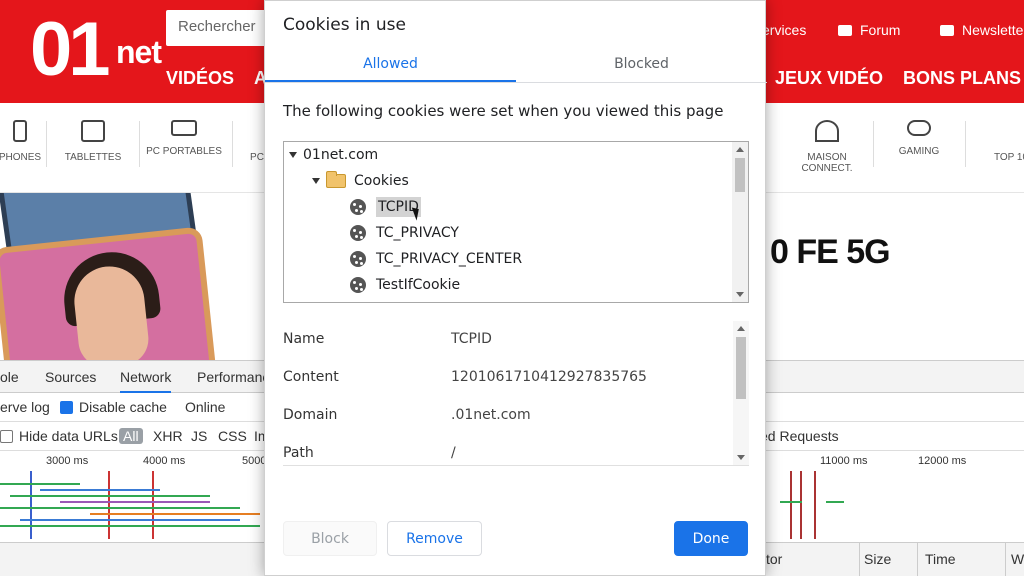 The height and width of the screenshot is (576, 1024). Describe the element at coordinates (385, 207) in the screenshot. I see `tree-cookie-item-selected: TCPID` at that location.